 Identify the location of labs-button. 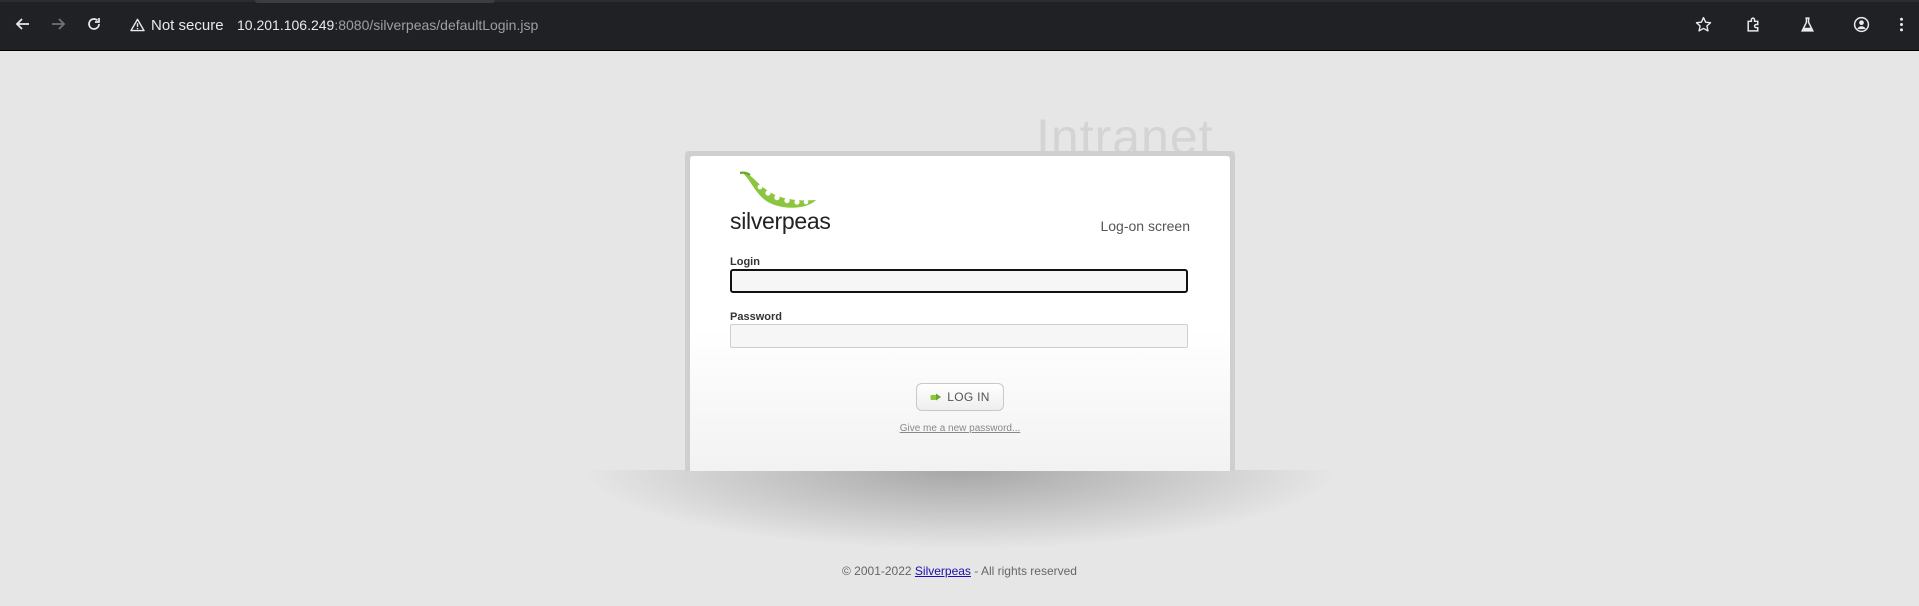
(1807, 24).